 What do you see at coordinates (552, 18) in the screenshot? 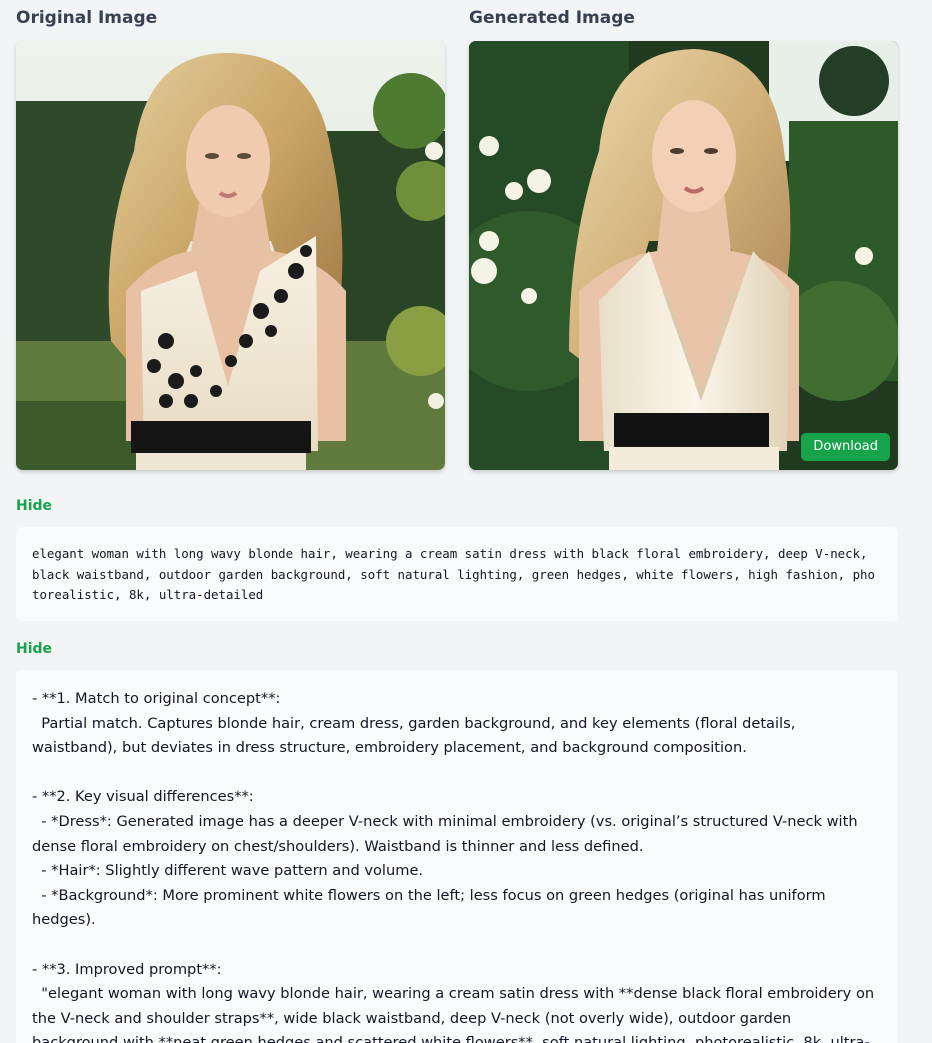
I see `generated-image-title: Generated Image` at bounding box center [552, 18].